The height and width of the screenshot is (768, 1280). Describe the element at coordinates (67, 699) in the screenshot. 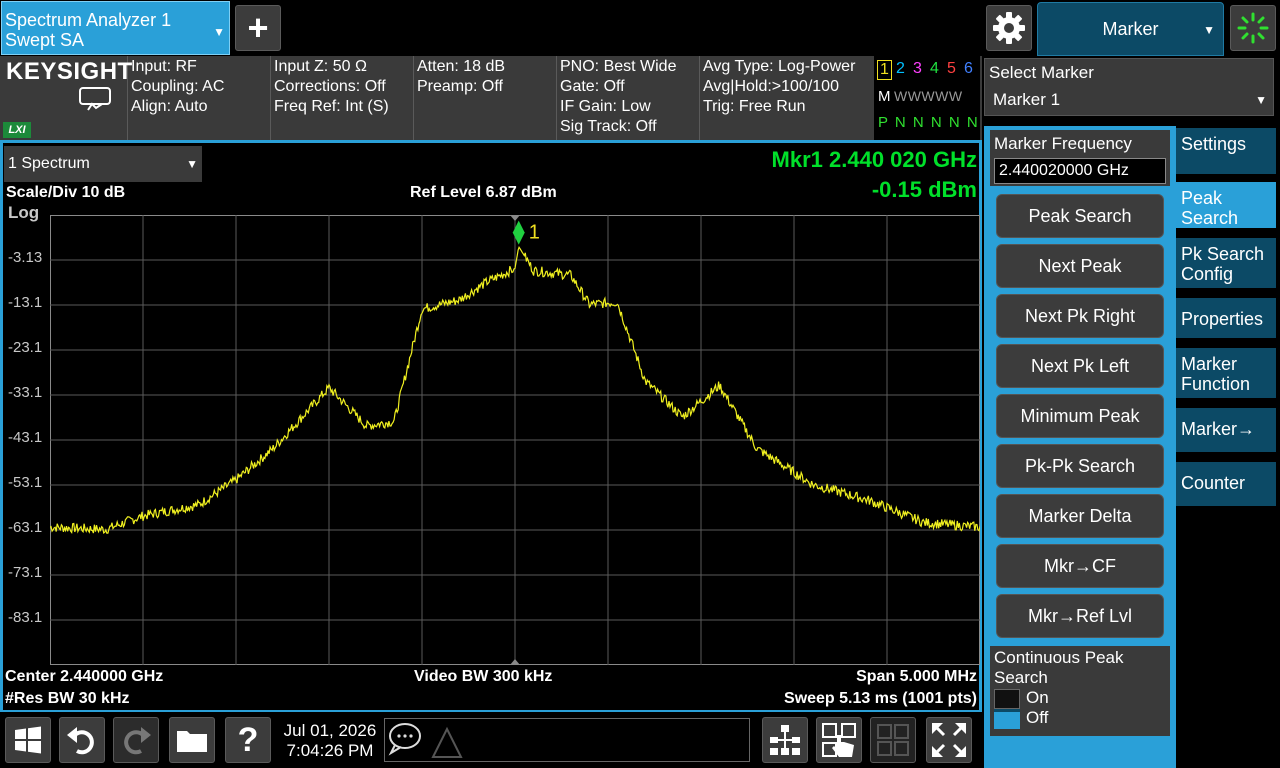

I see `res-bw-label: #Res BW 30 kHz` at that location.